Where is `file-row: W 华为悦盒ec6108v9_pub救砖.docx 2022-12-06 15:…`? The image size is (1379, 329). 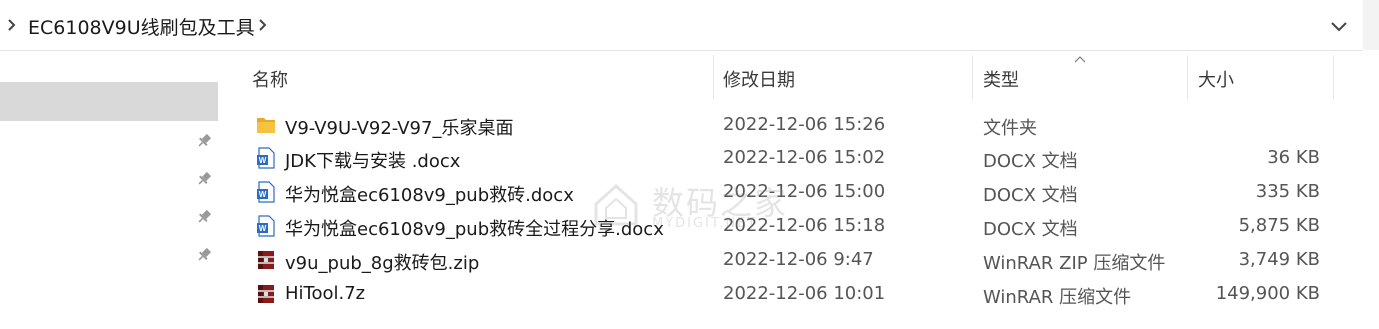 file-row: W 华为悦盒ec6108v9_pub救砖.docx 2022-12-06 15:… is located at coordinates (790, 191).